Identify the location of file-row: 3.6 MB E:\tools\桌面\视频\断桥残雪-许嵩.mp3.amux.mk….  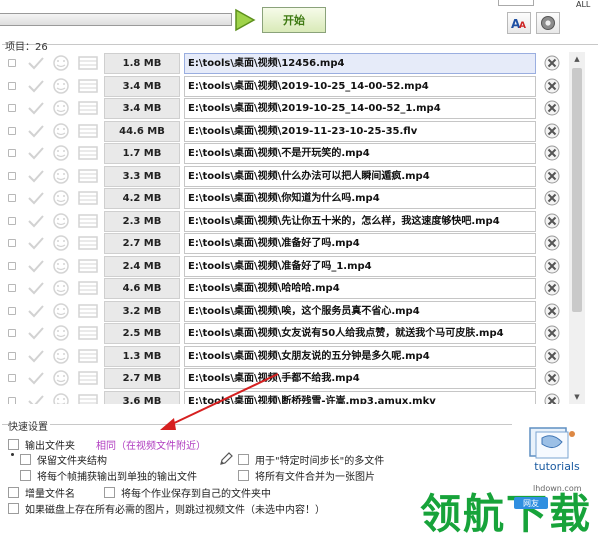
(284, 397).